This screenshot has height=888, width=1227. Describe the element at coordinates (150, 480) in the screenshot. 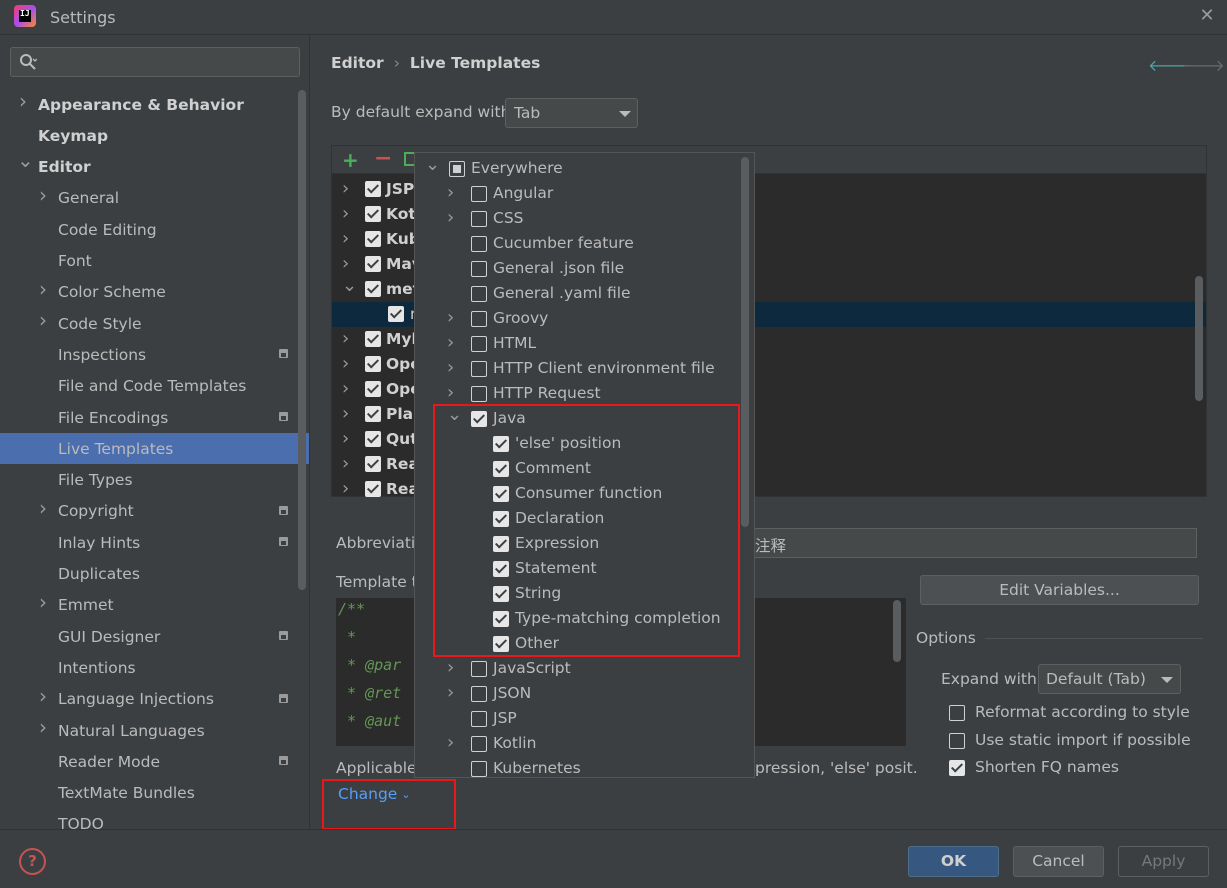

I see `sidebar-item: File Types` at that location.